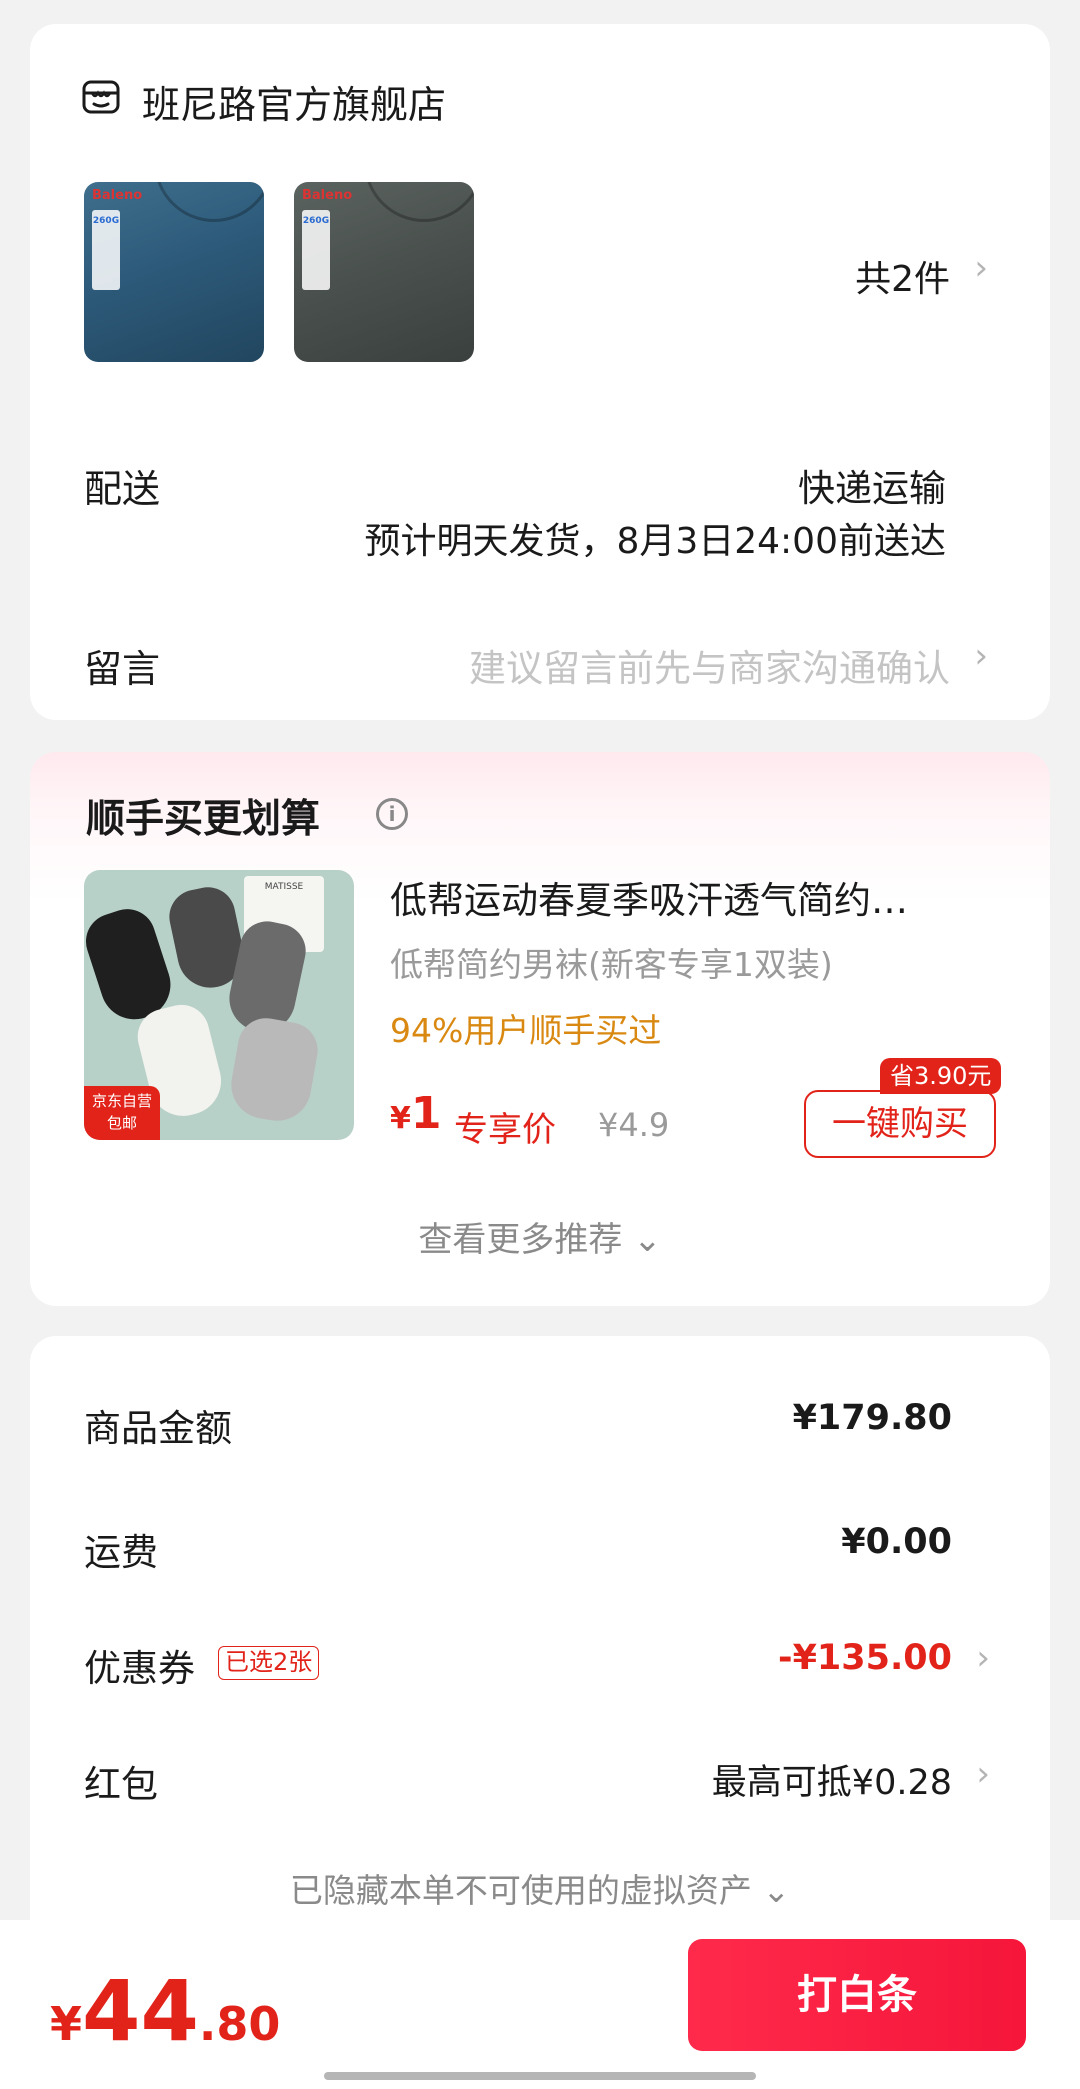  I want to click on checkout-bar: ¥44.80 打白条, so click(540, 2004).